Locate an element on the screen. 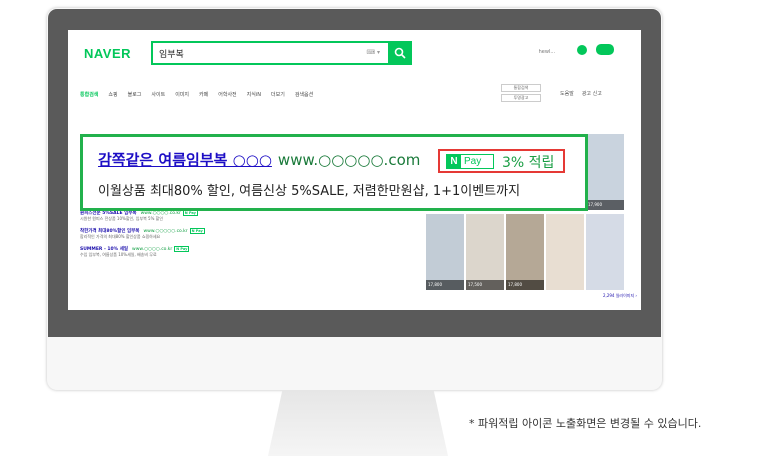 This screenshot has height=456, width=773. tab-image: 이미지 is located at coordinates (182, 97).